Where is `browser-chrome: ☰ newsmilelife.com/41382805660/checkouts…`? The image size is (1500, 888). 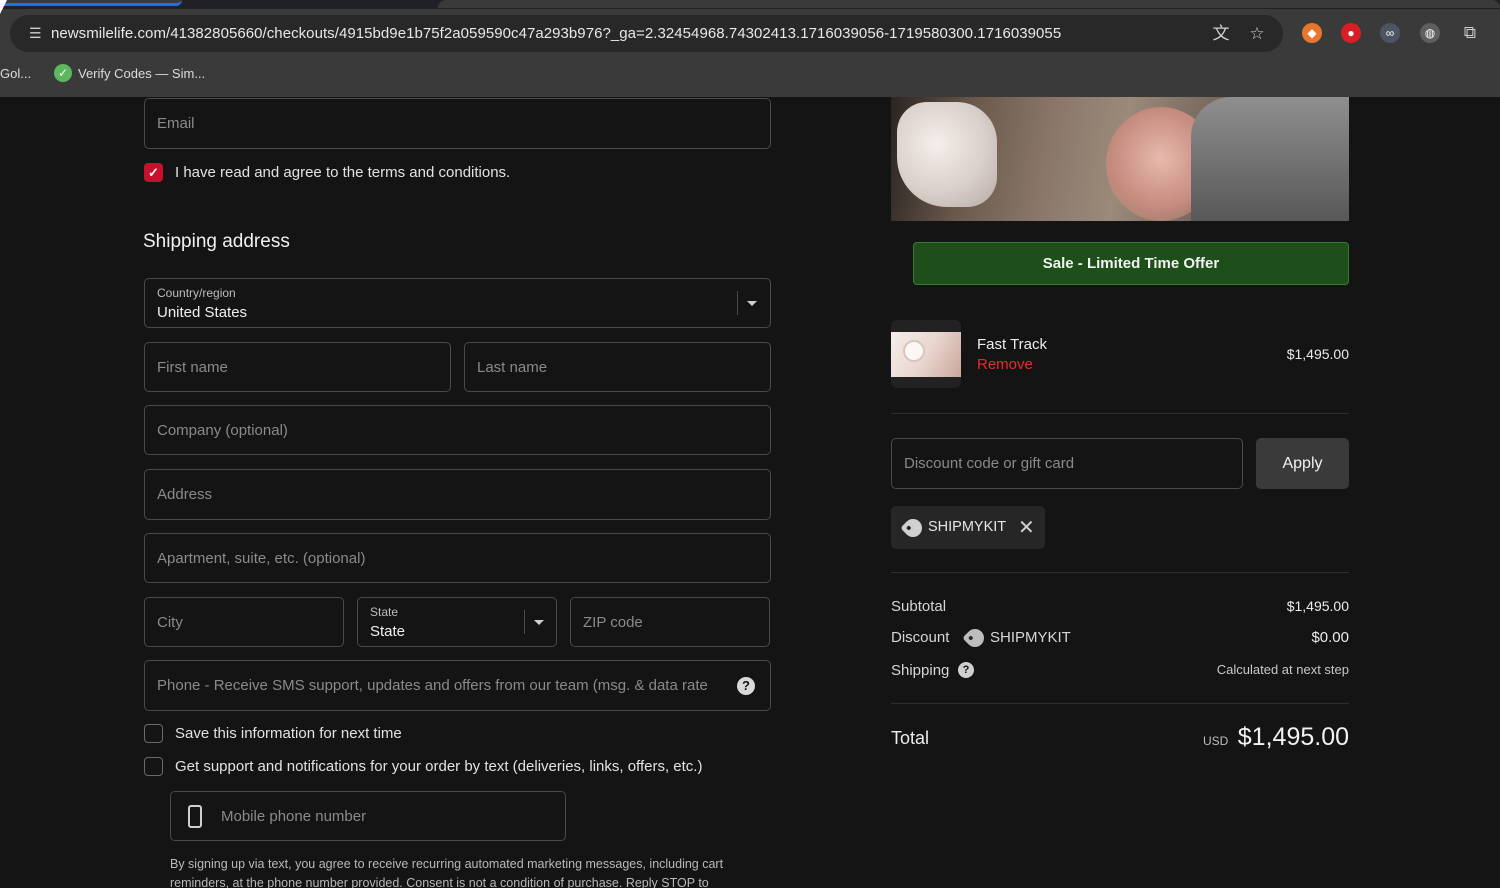 browser-chrome: ☰ newsmilelife.com/41382805660/checkouts… is located at coordinates (750, 48).